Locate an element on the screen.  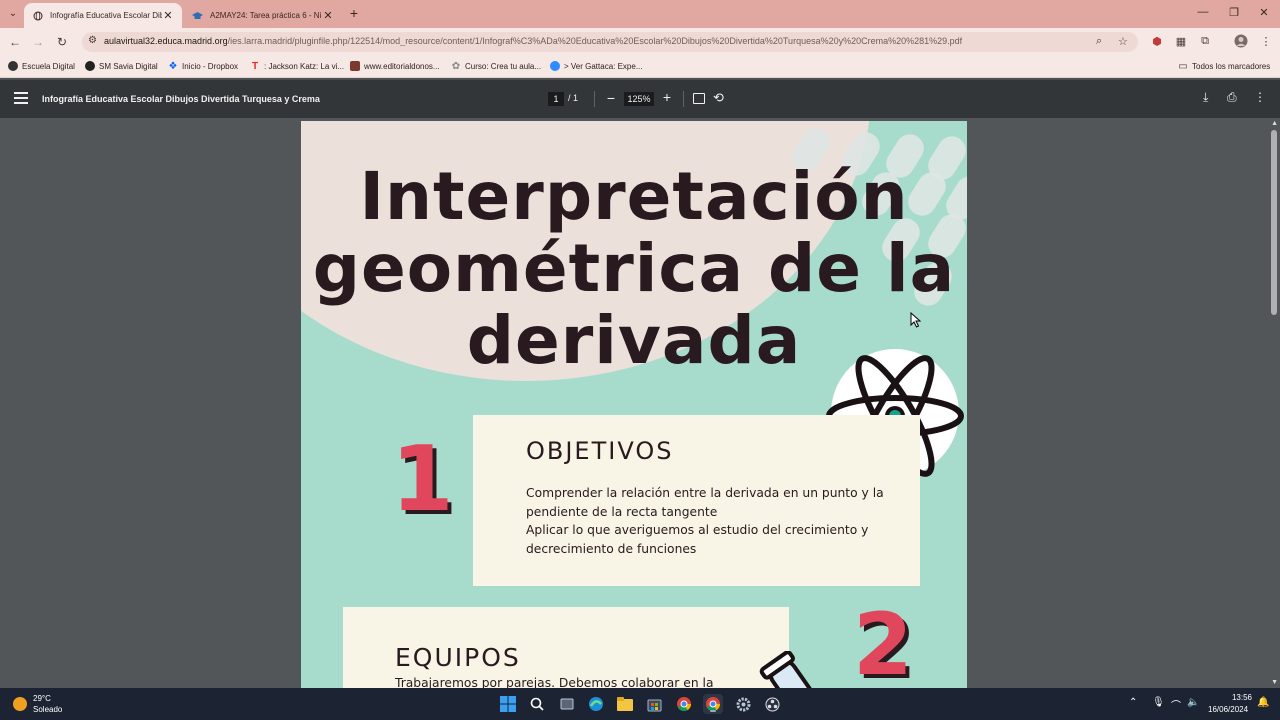
section-heading: EQUIPOS is located at coordinates (458, 657).